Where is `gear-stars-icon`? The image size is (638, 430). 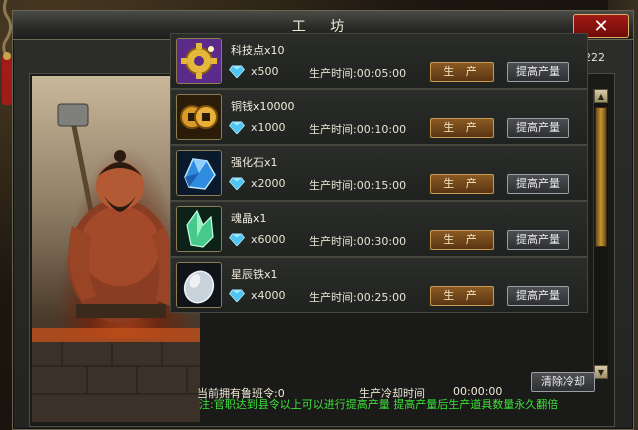 gear-stars-icon is located at coordinates (199, 61).